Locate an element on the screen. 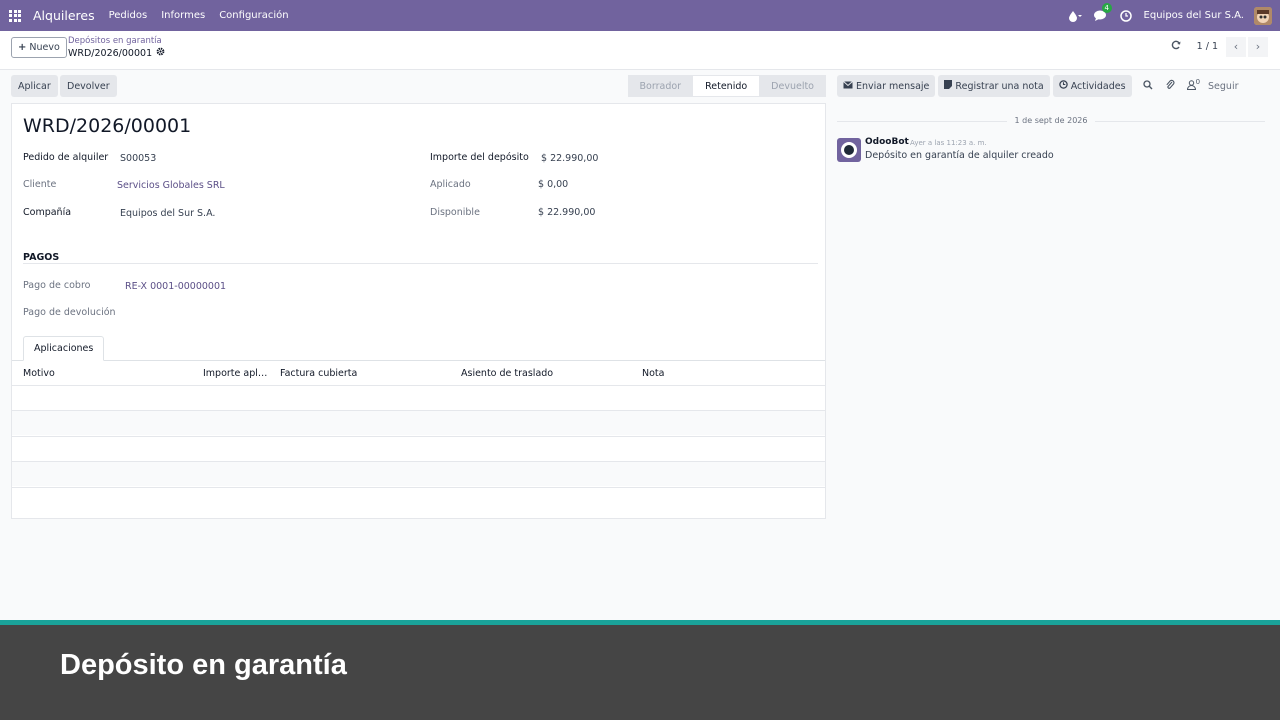 The width and height of the screenshot is (1280, 720). send-message-label: Enviar mensaje is located at coordinates (893, 86).